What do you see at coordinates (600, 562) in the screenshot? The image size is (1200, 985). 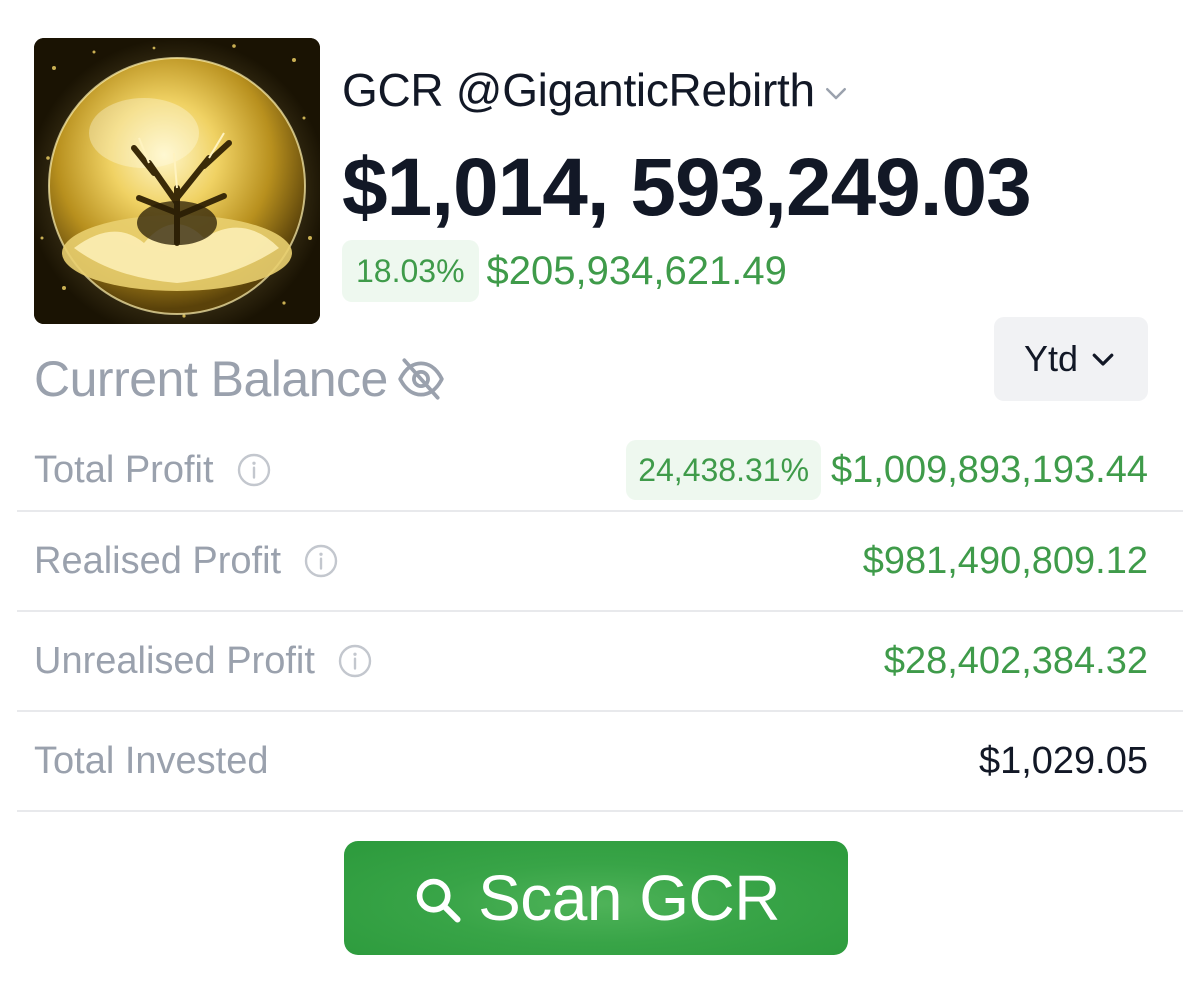 I see `stat-row-realised-profit: Realised Profit $981,490,809.12` at bounding box center [600, 562].